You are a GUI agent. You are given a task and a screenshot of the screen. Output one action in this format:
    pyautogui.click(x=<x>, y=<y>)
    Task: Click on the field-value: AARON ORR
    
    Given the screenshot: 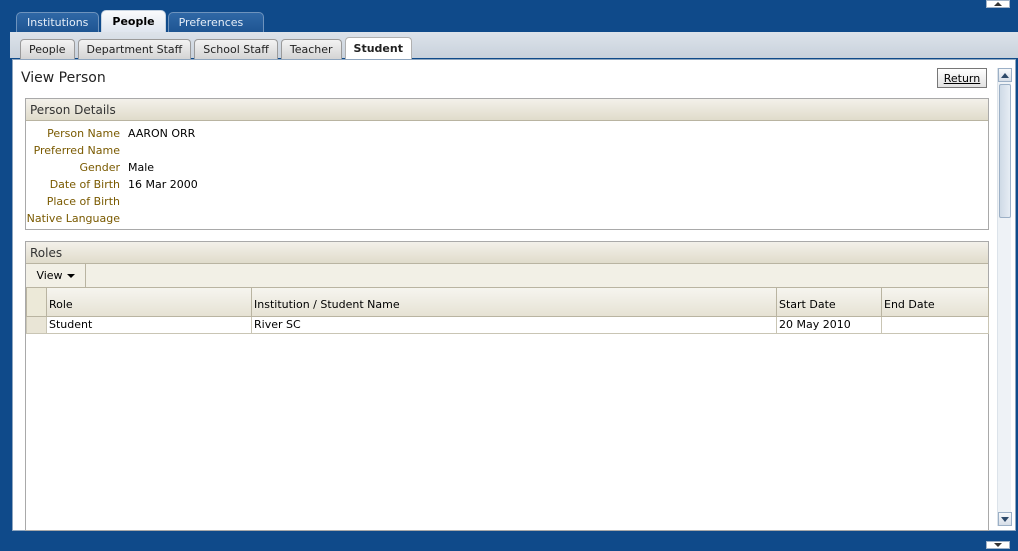 What is the action you would take?
    pyautogui.click(x=162, y=133)
    